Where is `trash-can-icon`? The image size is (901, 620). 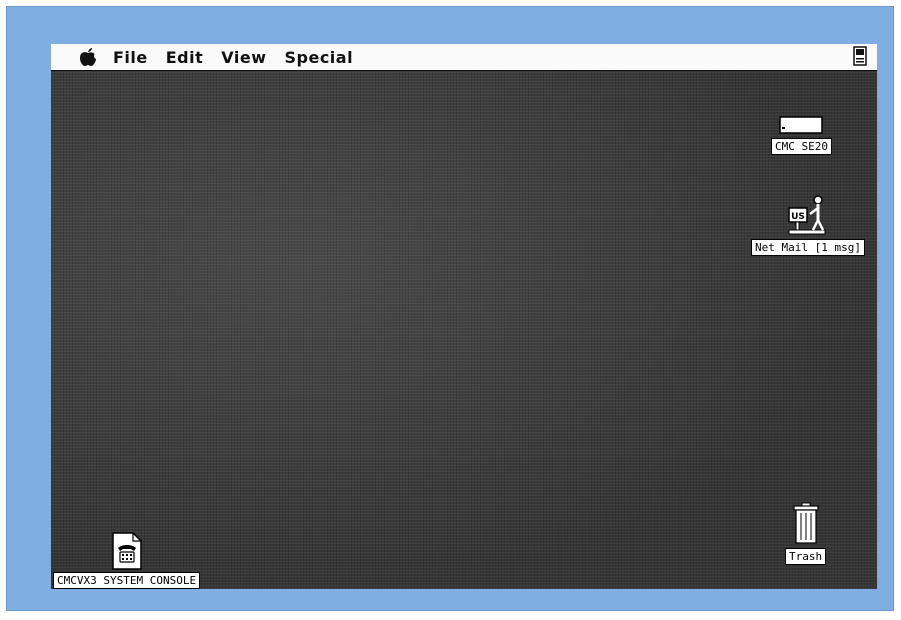
trash-can-icon is located at coordinates (805, 523).